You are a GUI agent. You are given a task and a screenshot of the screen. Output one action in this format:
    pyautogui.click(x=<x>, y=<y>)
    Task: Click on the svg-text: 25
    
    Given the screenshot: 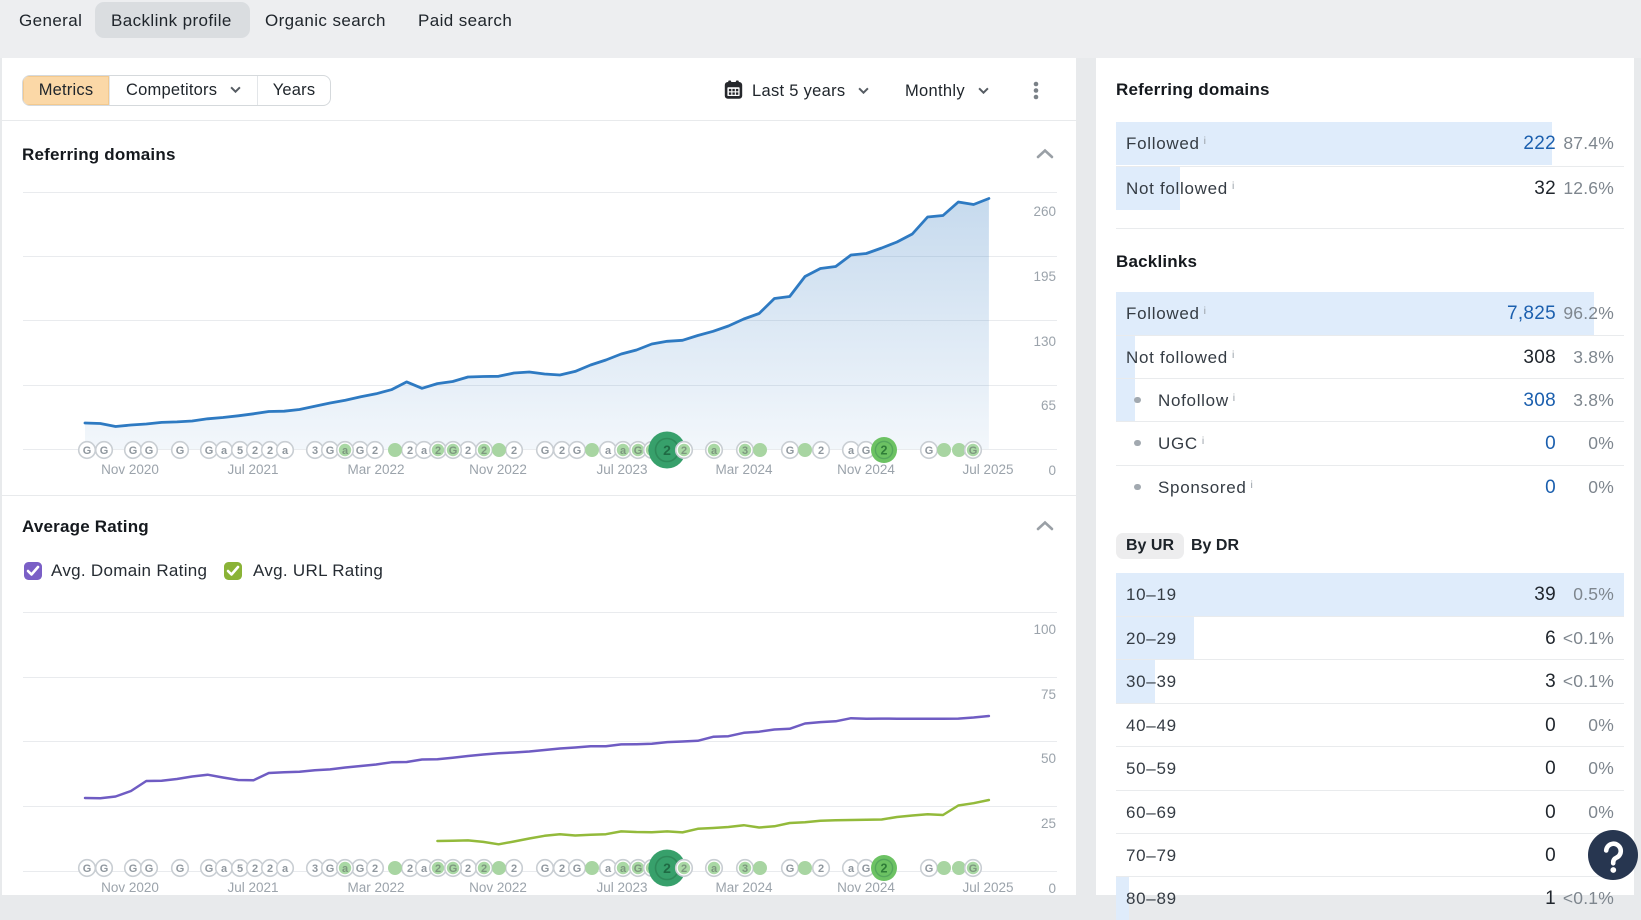 What is the action you would take?
    pyautogui.click(x=1048, y=823)
    